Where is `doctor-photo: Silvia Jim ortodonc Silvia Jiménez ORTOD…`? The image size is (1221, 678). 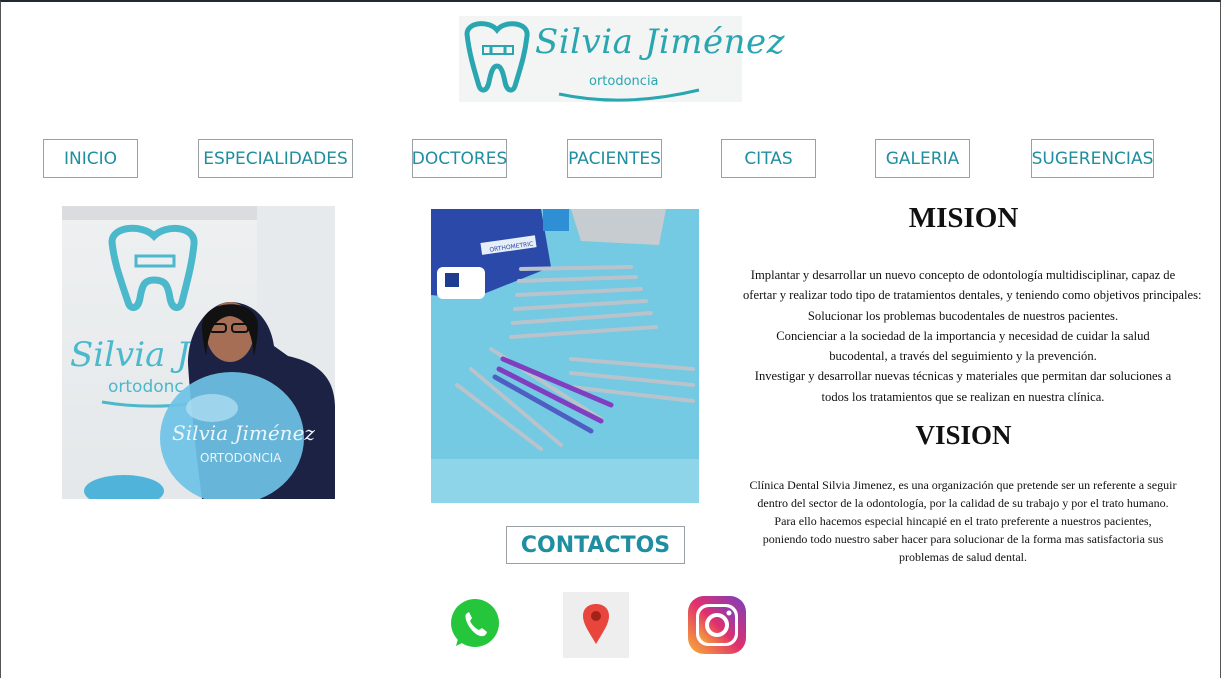 doctor-photo: Silvia Jim ortodonc Silvia Jiménez ORTOD… is located at coordinates (198, 352).